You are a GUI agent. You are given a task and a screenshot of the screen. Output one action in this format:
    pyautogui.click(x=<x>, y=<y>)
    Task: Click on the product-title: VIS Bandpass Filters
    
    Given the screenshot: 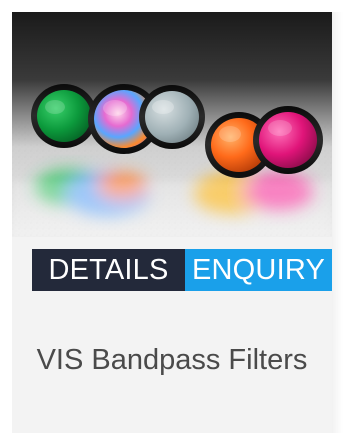 What is the action you would take?
    pyautogui.click(x=172, y=360)
    